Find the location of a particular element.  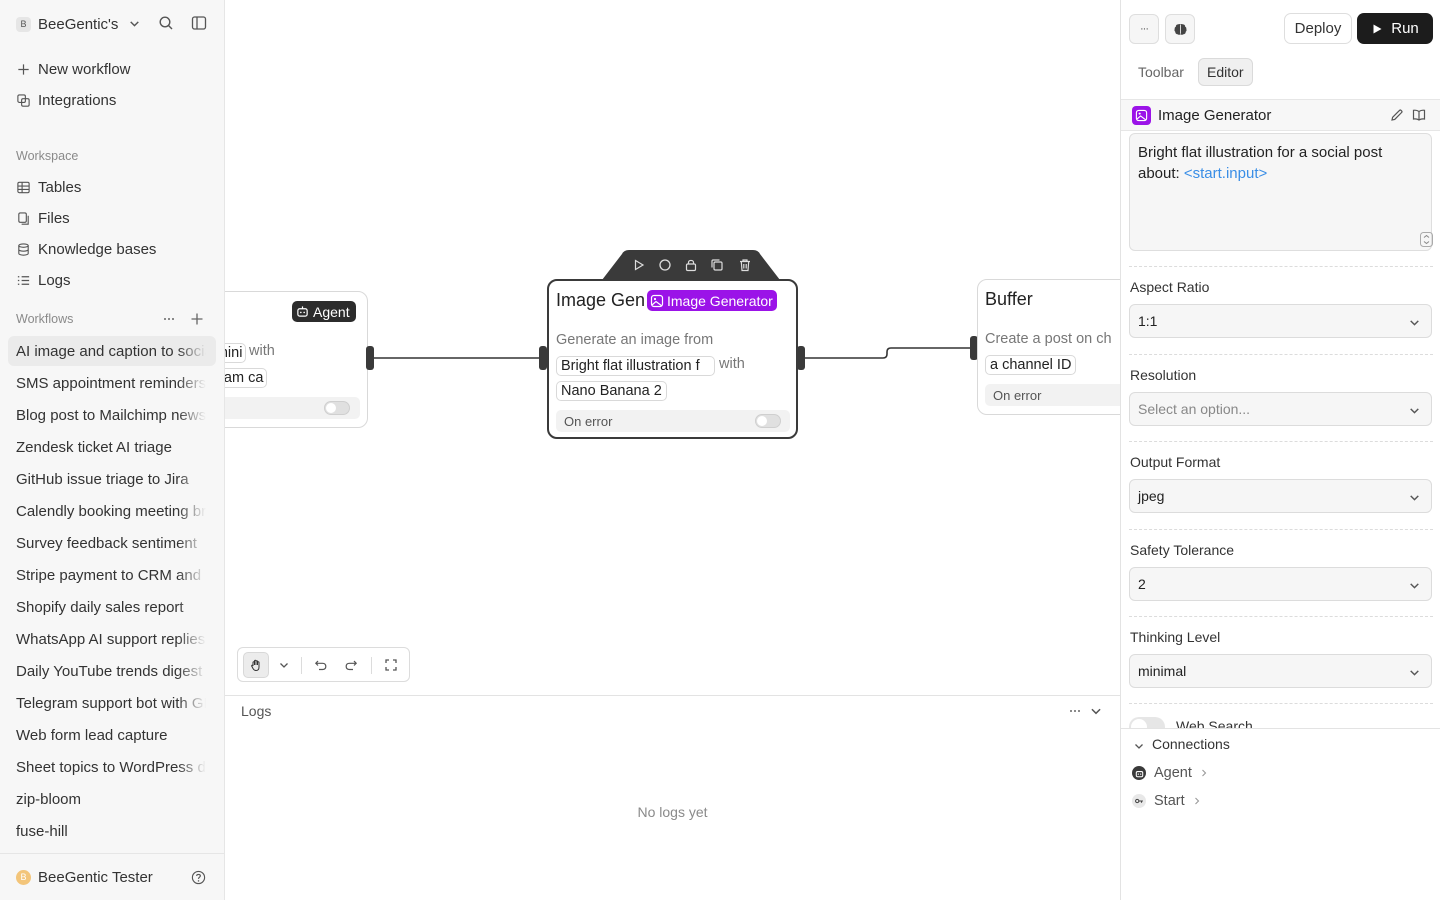

user-menu: B BeeGentic Tester is located at coordinates (112, 876).